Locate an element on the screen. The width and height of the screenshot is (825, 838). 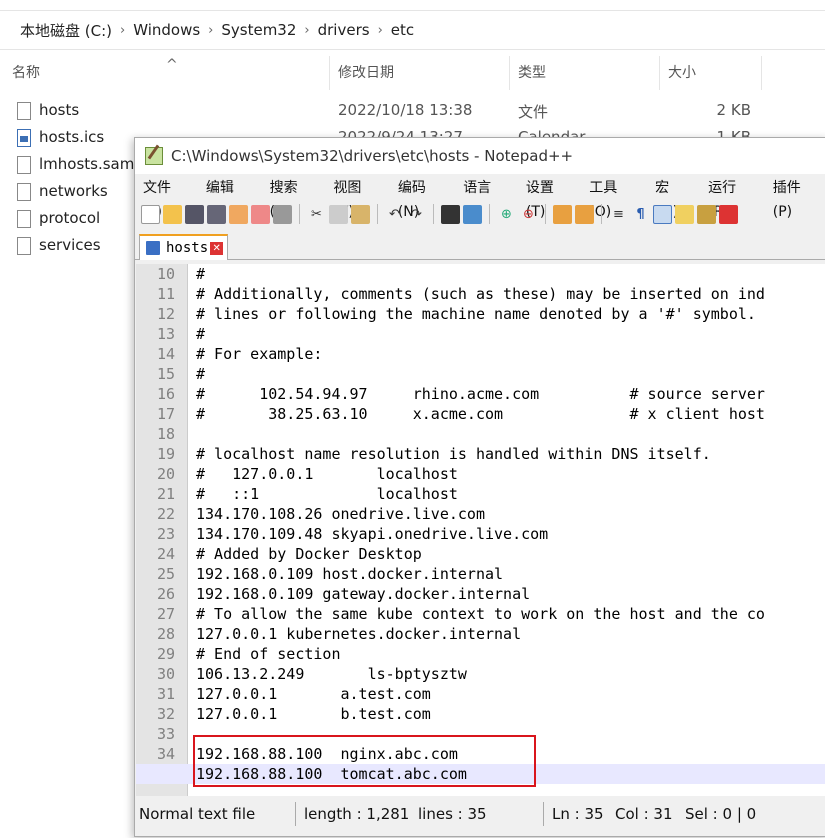
breadcrumb-windows: Windows is located at coordinates (166, 30).